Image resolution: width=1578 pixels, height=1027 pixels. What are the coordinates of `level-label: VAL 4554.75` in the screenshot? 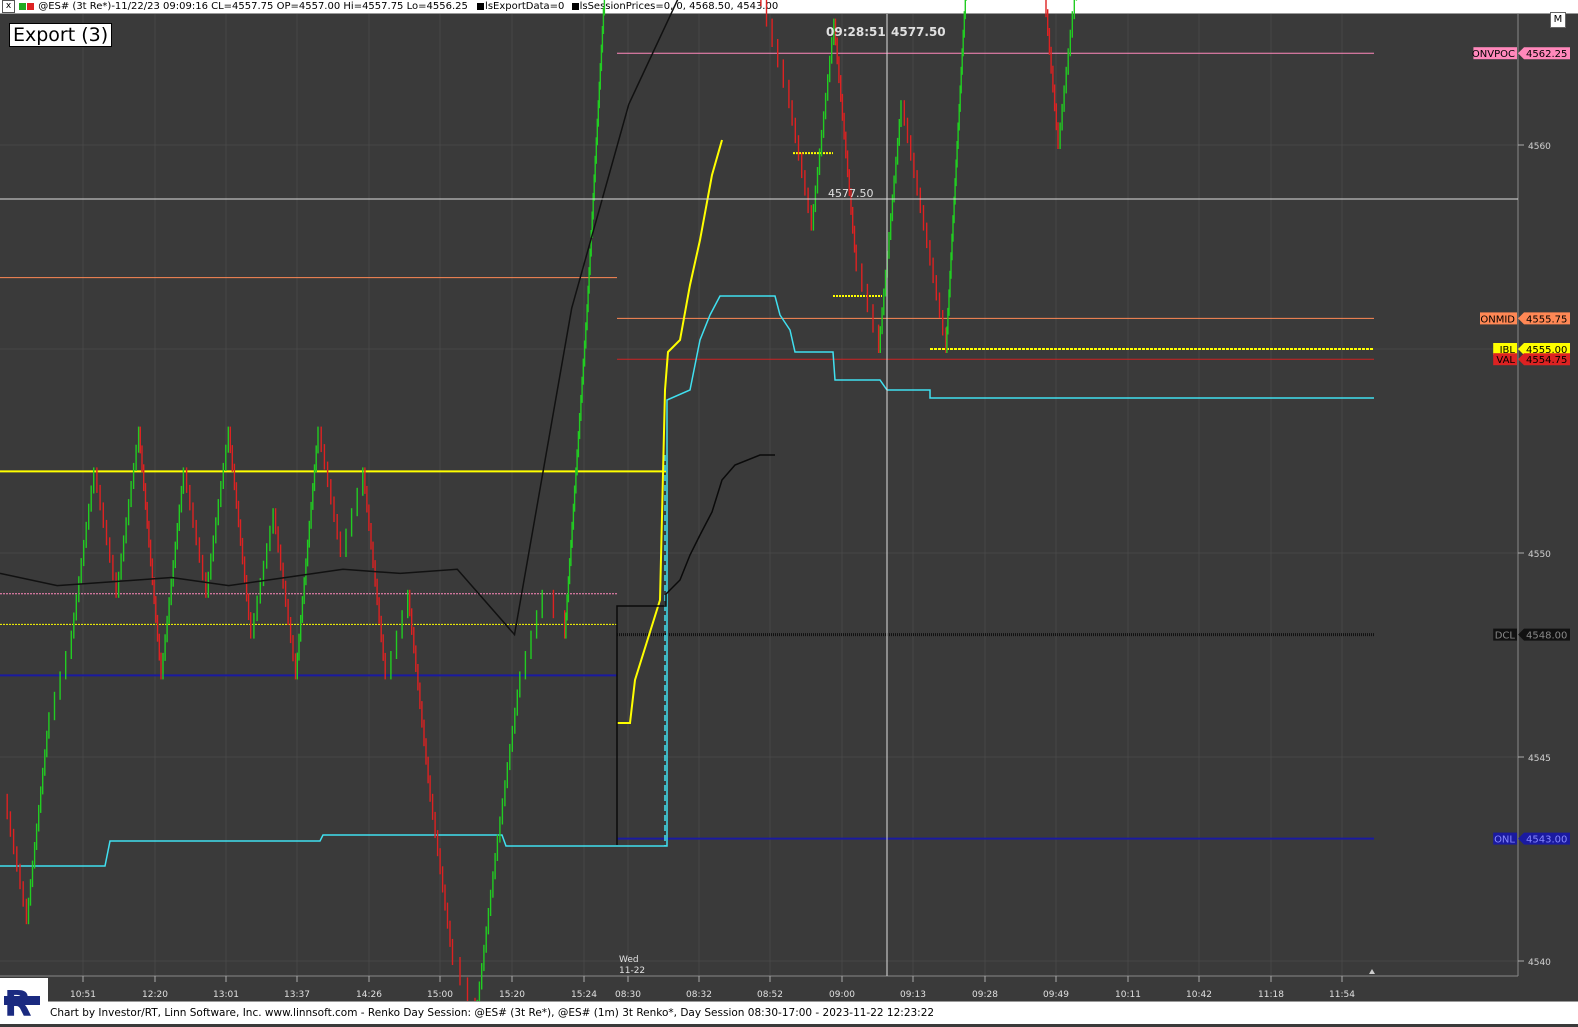 It's located at (1531, 359).